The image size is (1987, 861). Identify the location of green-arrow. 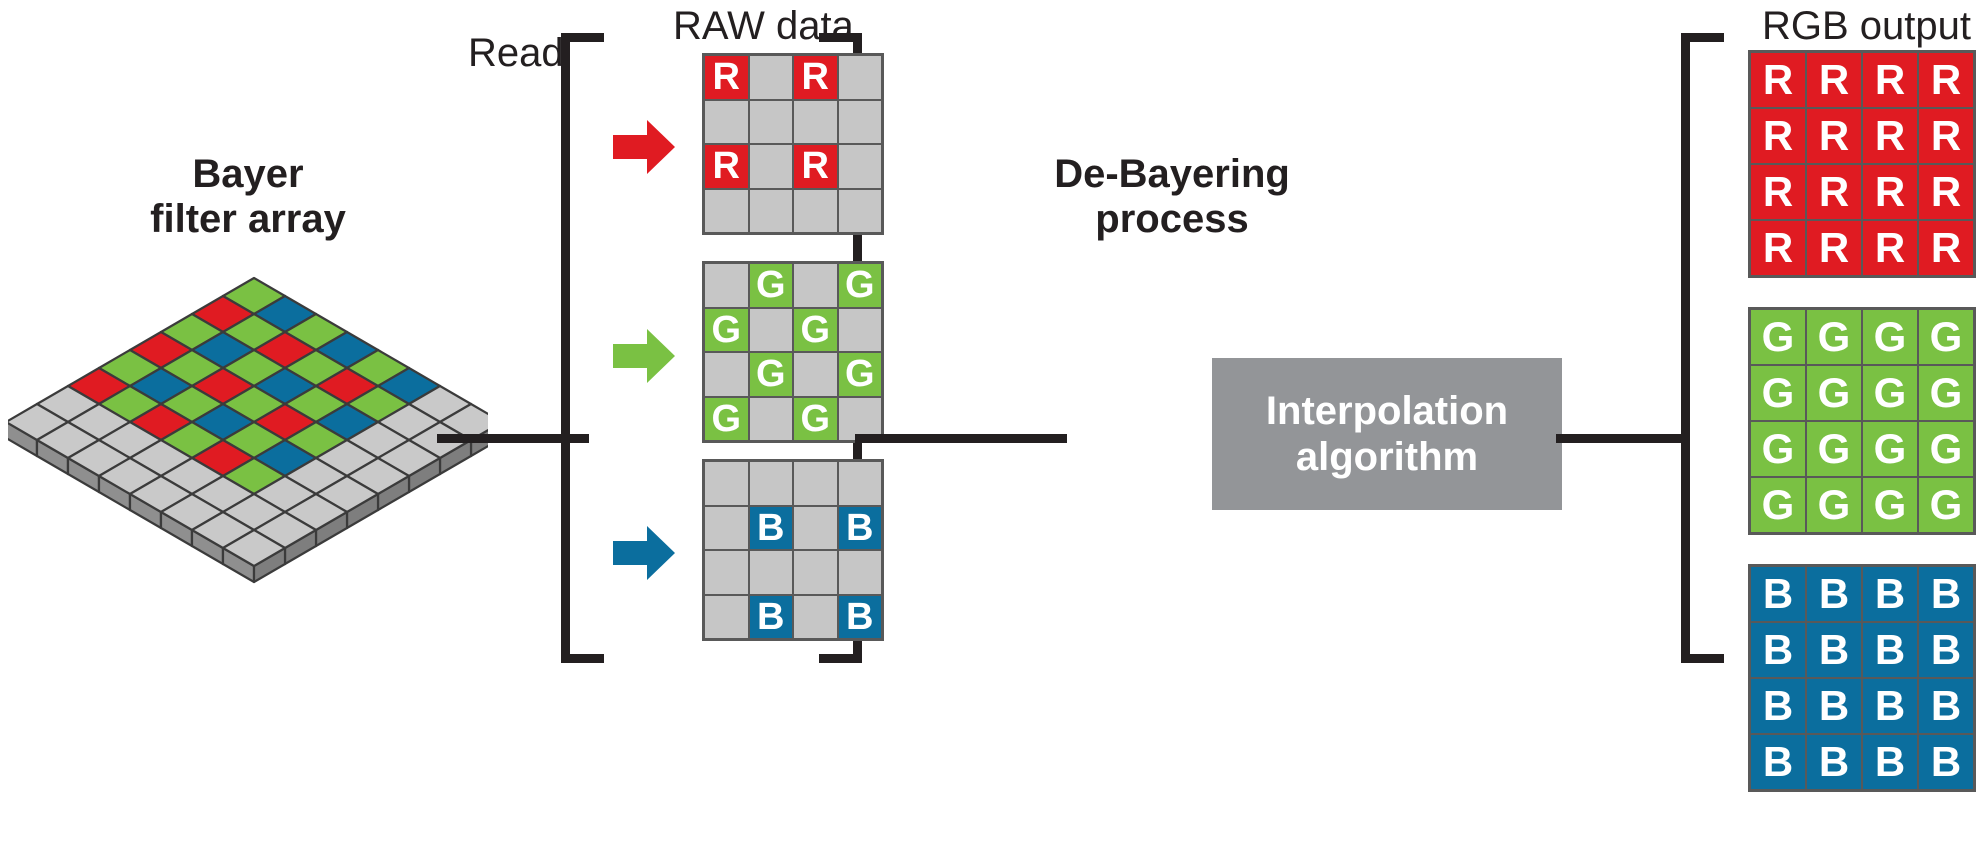
(644, 356).